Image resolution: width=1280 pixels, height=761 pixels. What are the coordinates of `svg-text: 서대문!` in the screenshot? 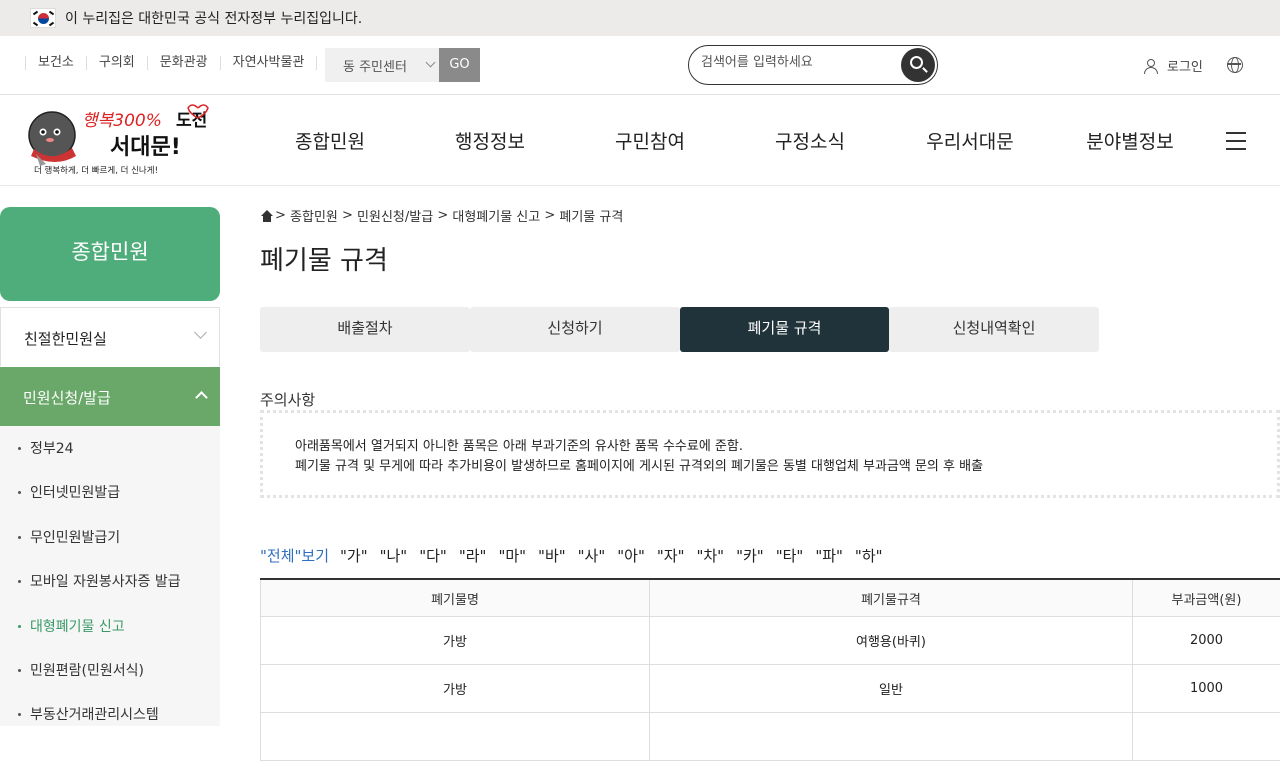 It's located at (145, 147).